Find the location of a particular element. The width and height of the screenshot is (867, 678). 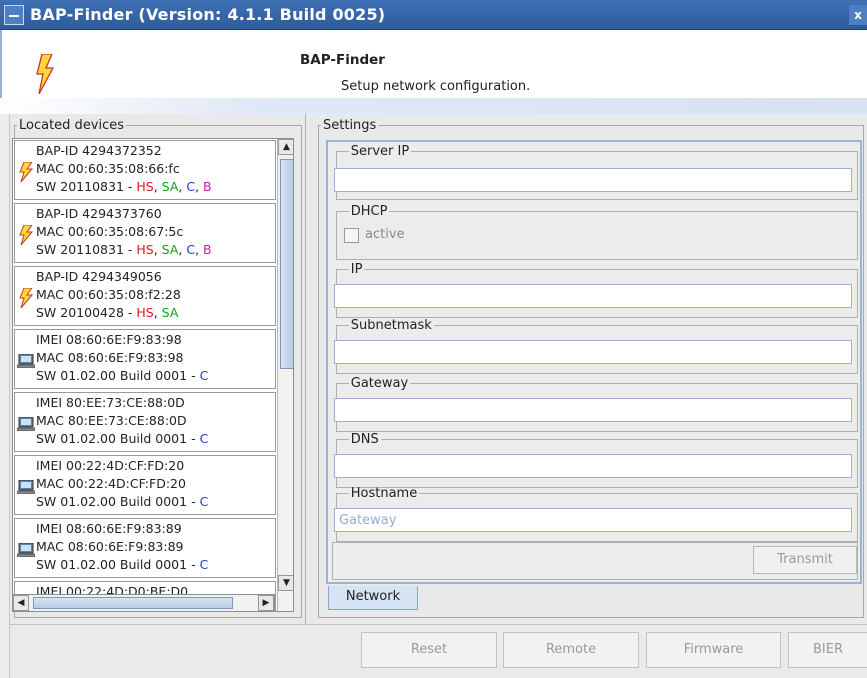

device-id-line: BAP-ID 4294372352 is located at coordinates (99, 151).